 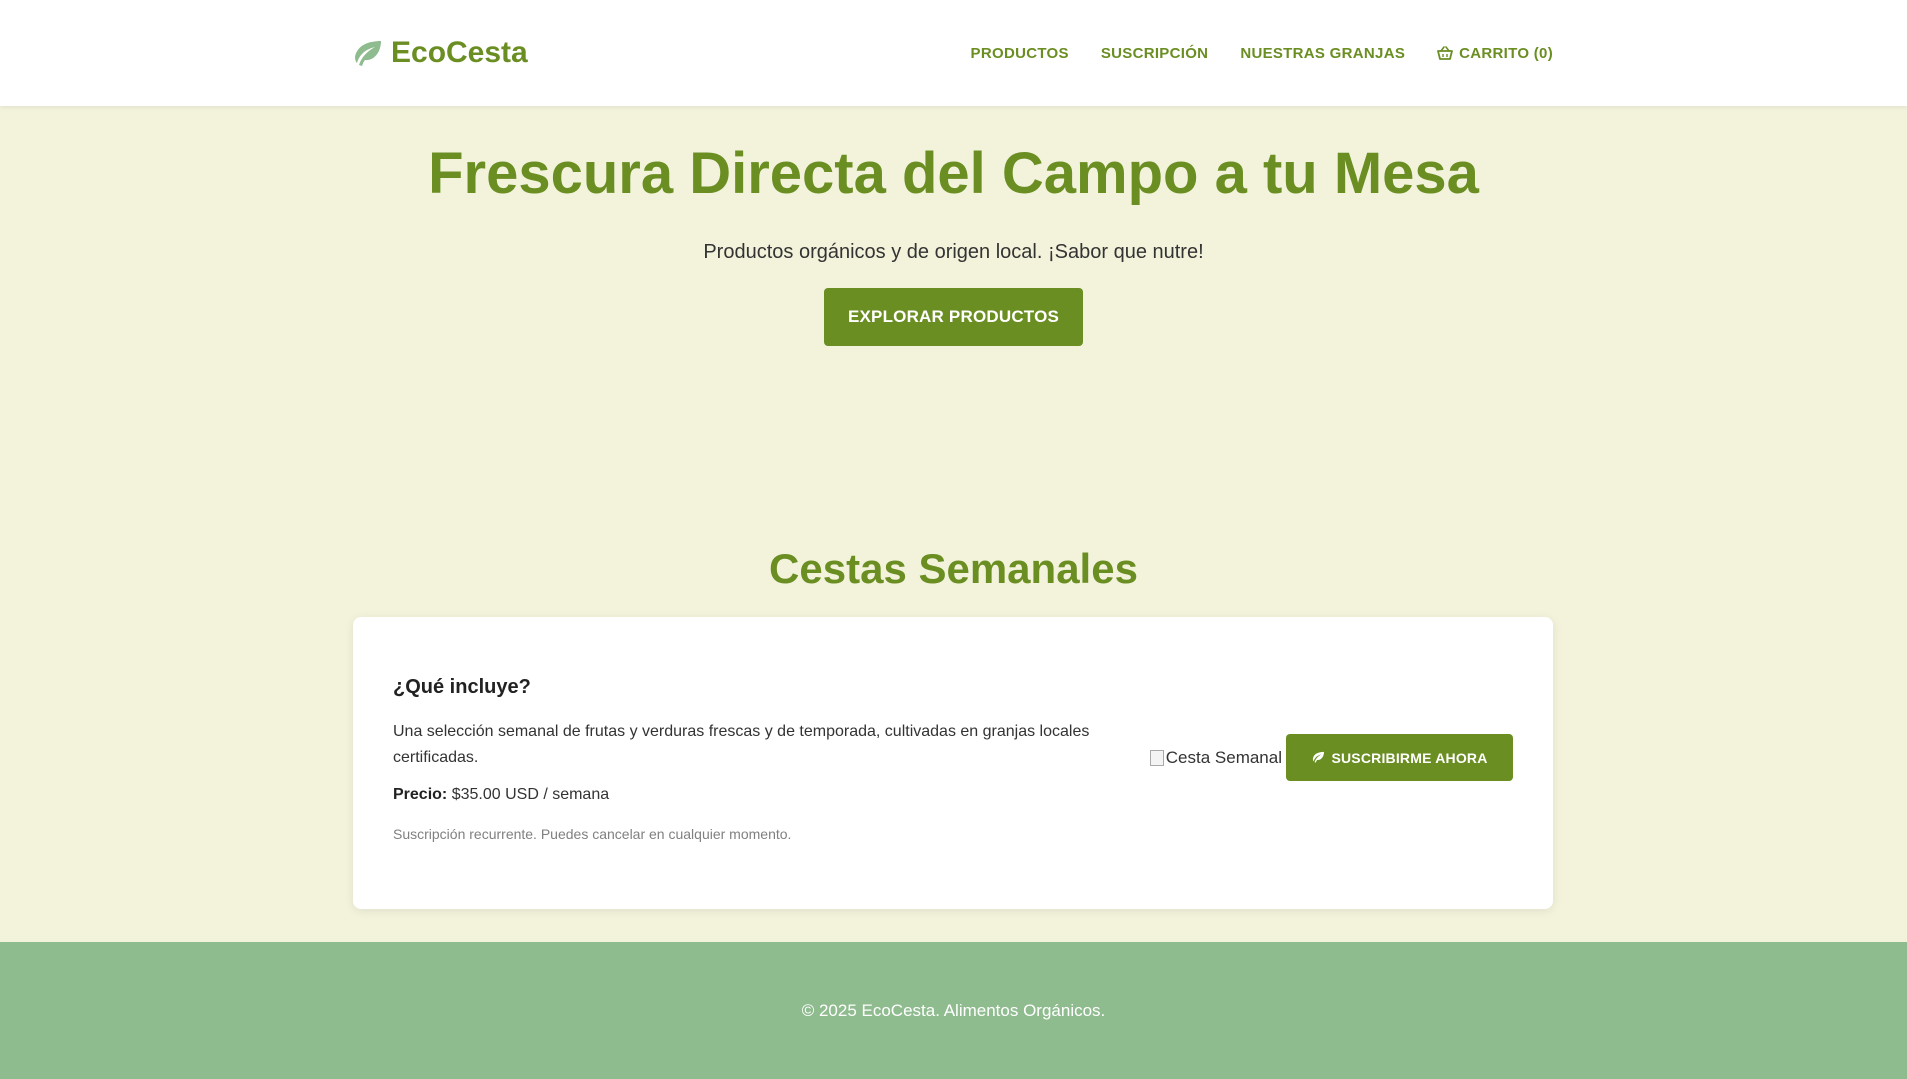 I want to click on explore-products-button: EXPLORAR PRODUCTOS, so click(x=953, y=317).